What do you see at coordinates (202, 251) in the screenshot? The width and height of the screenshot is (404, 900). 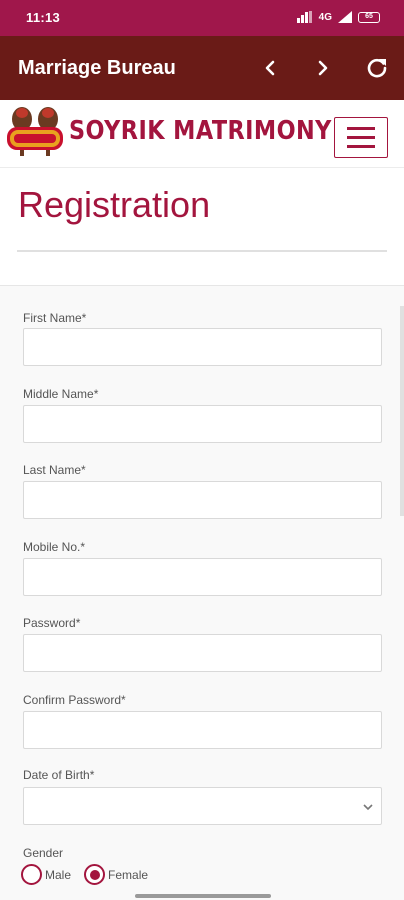 I see `heading-divider` at bounding box center [202, 251].